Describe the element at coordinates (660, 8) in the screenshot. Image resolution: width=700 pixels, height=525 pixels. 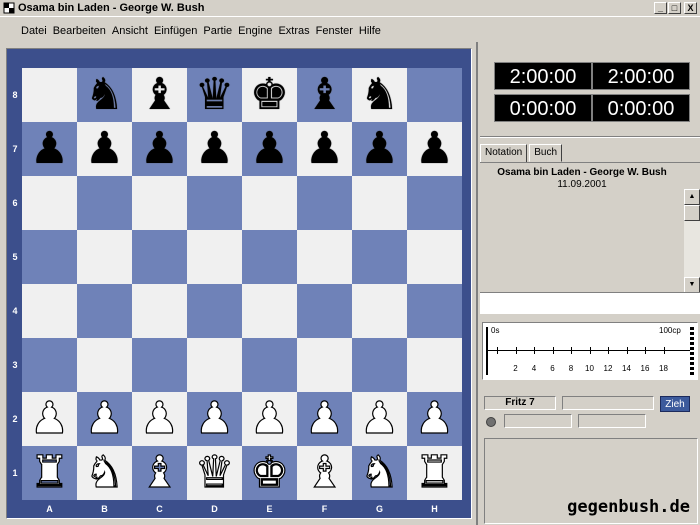
I see `minimize-button: _` at that location.